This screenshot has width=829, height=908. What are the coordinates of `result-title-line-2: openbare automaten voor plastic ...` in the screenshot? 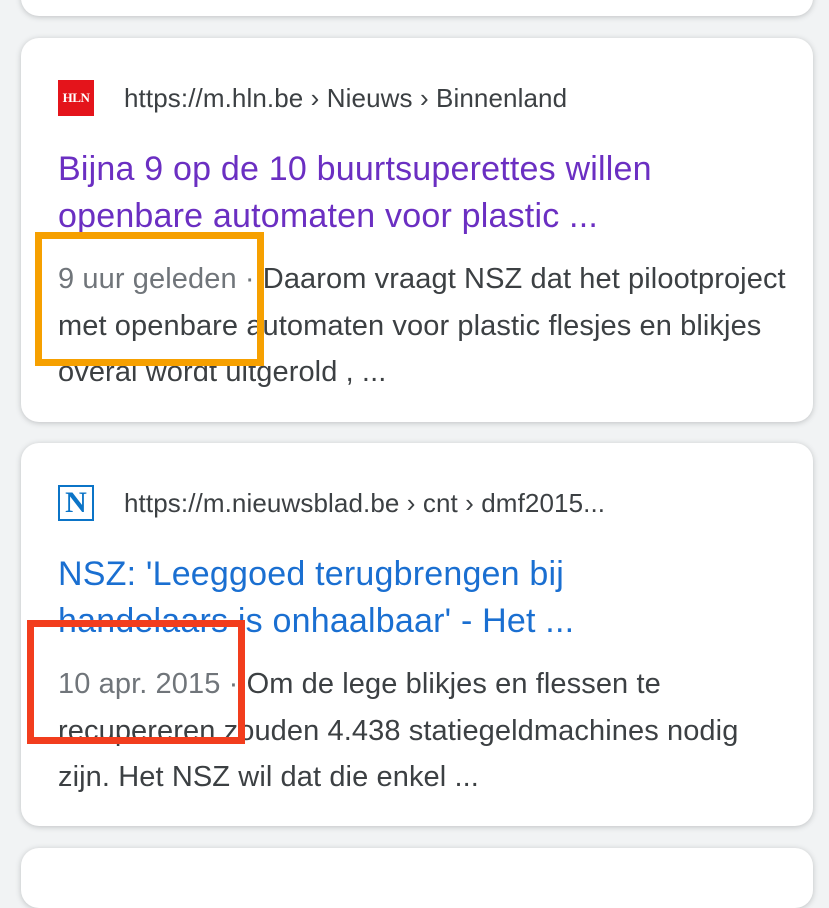 It's located at (328, 216).